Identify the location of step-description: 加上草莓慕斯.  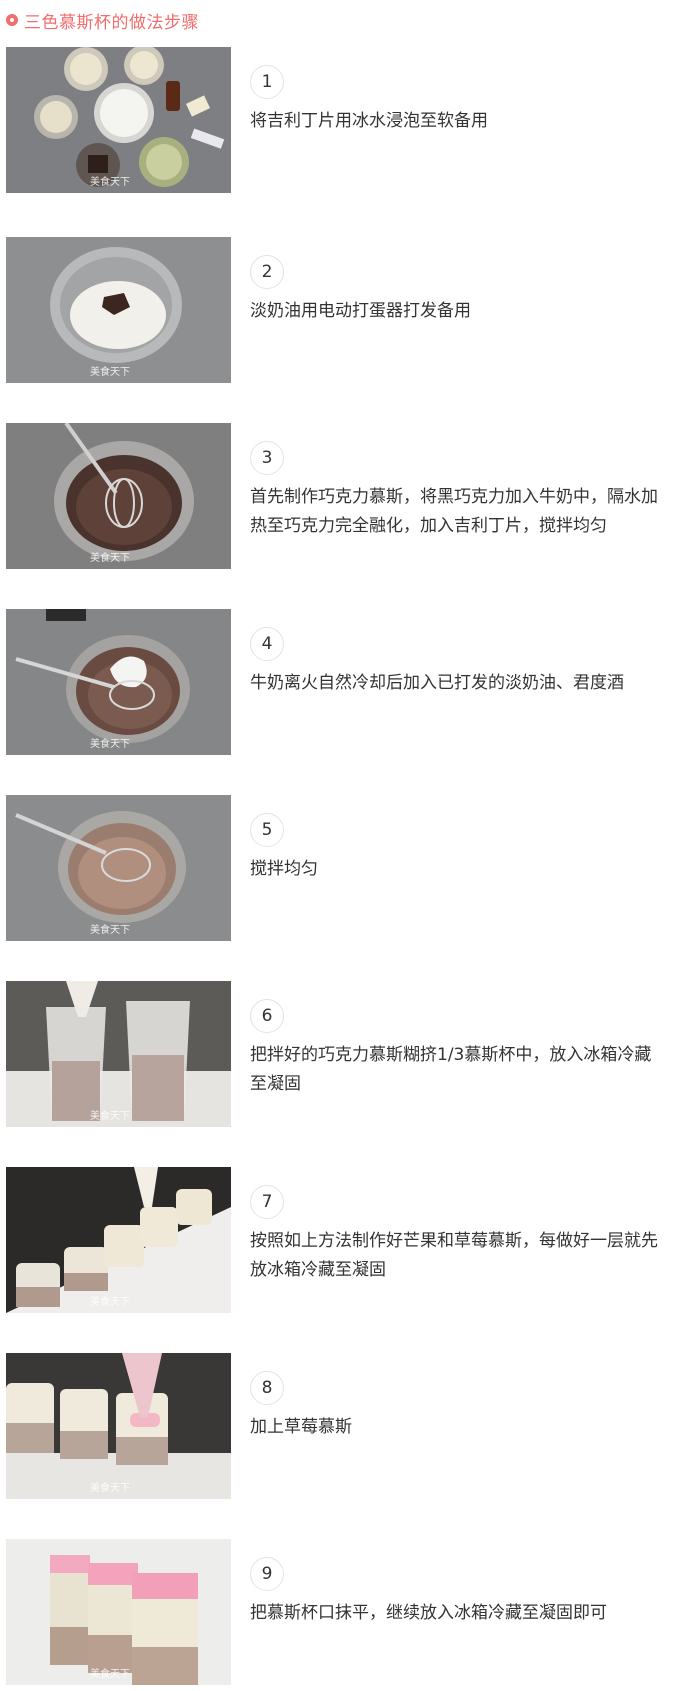
(301, 1427).